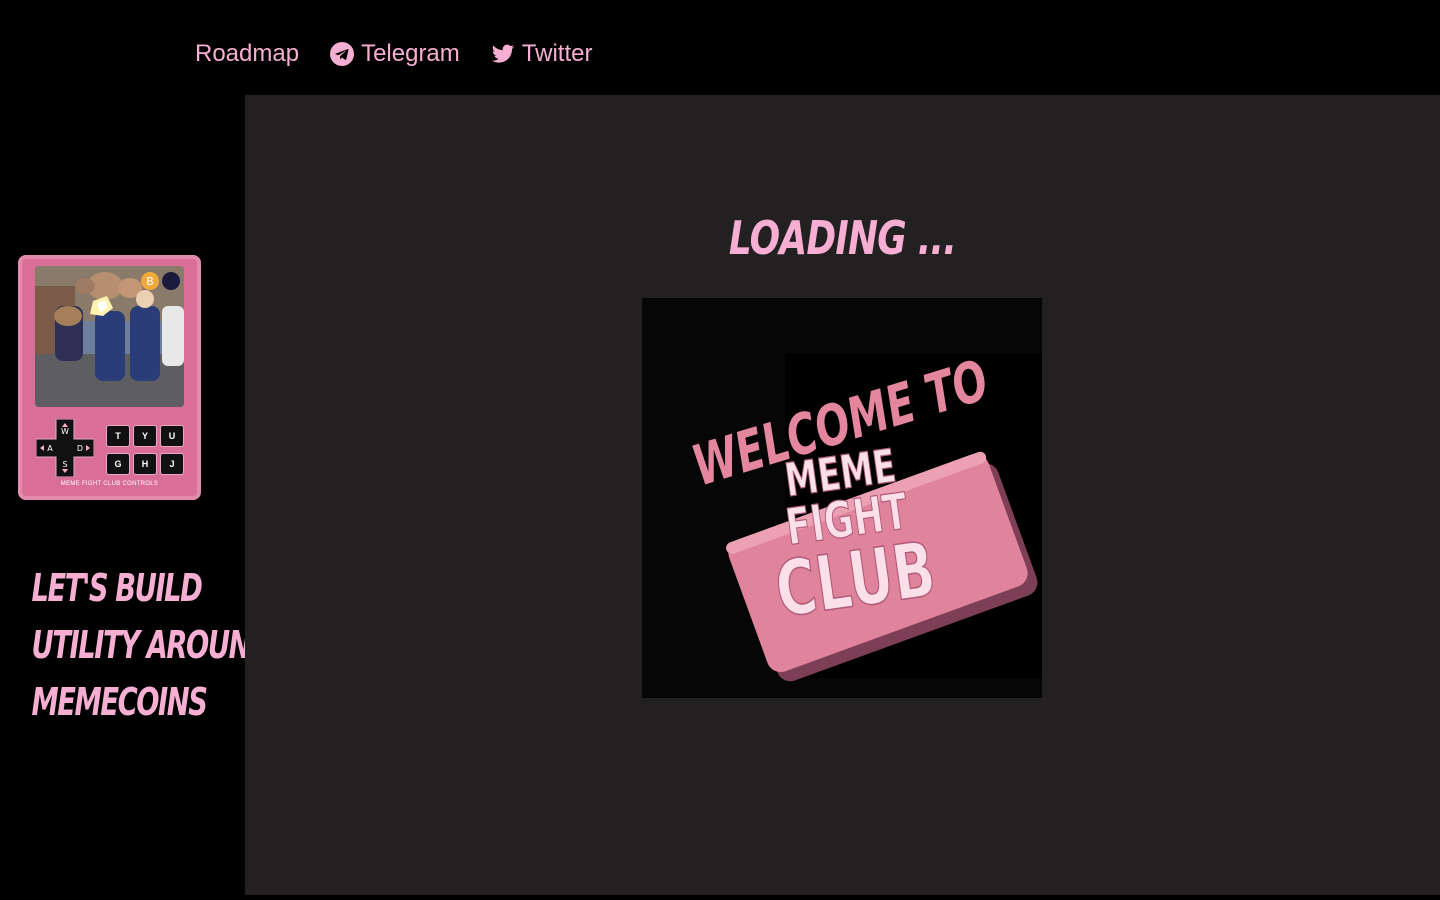 The height and width of the screenshot is (900, 1440). I want to click on nav-roadmap-label: Roadmap, so click(247, 53).